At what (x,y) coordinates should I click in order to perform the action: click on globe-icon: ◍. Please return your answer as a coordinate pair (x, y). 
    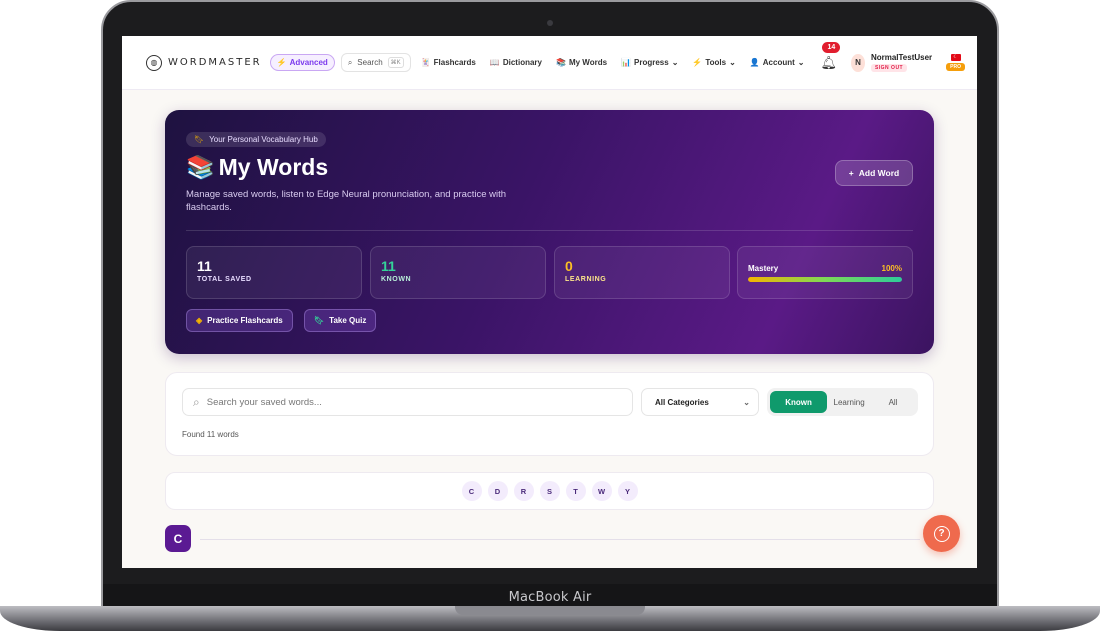
    Looking at the image, I should click on (154, 62).